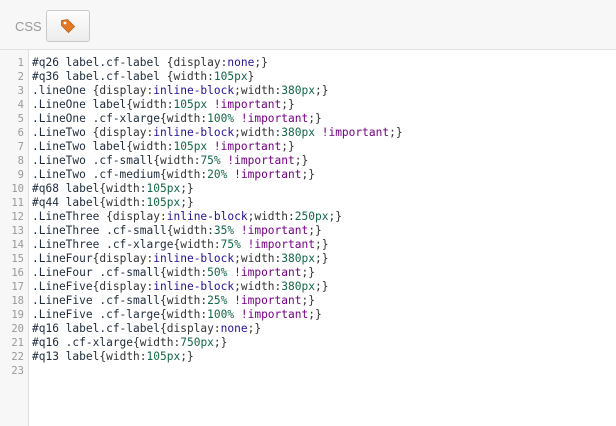 The width and height of the screenshot is (616, 426). What do you see at coordinates (150, 63) in the screenshot?
I see `code-text: #q26 label.cf-label {display:none;}` at bounding box center [150, 63].